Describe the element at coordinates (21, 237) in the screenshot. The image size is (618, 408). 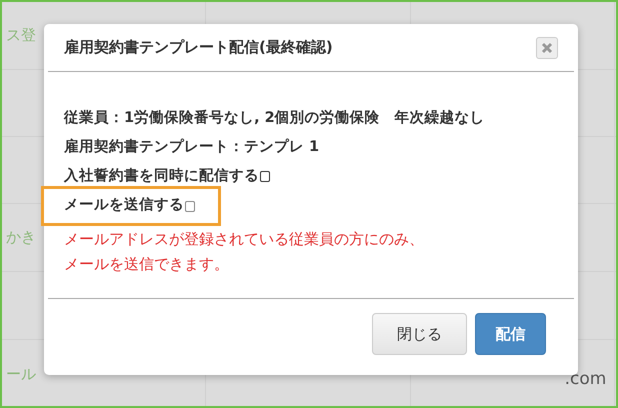
I see `table-cell-text: かき` at that location.